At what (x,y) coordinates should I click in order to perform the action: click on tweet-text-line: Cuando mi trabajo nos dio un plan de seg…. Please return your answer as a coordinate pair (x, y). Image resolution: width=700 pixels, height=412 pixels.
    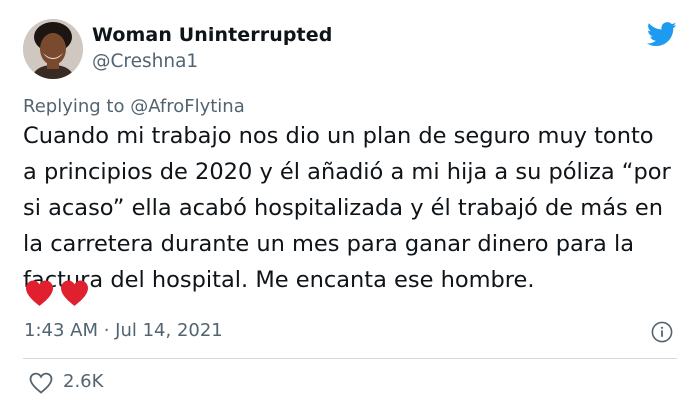
    Looking at the image, I should click on (338, 136).